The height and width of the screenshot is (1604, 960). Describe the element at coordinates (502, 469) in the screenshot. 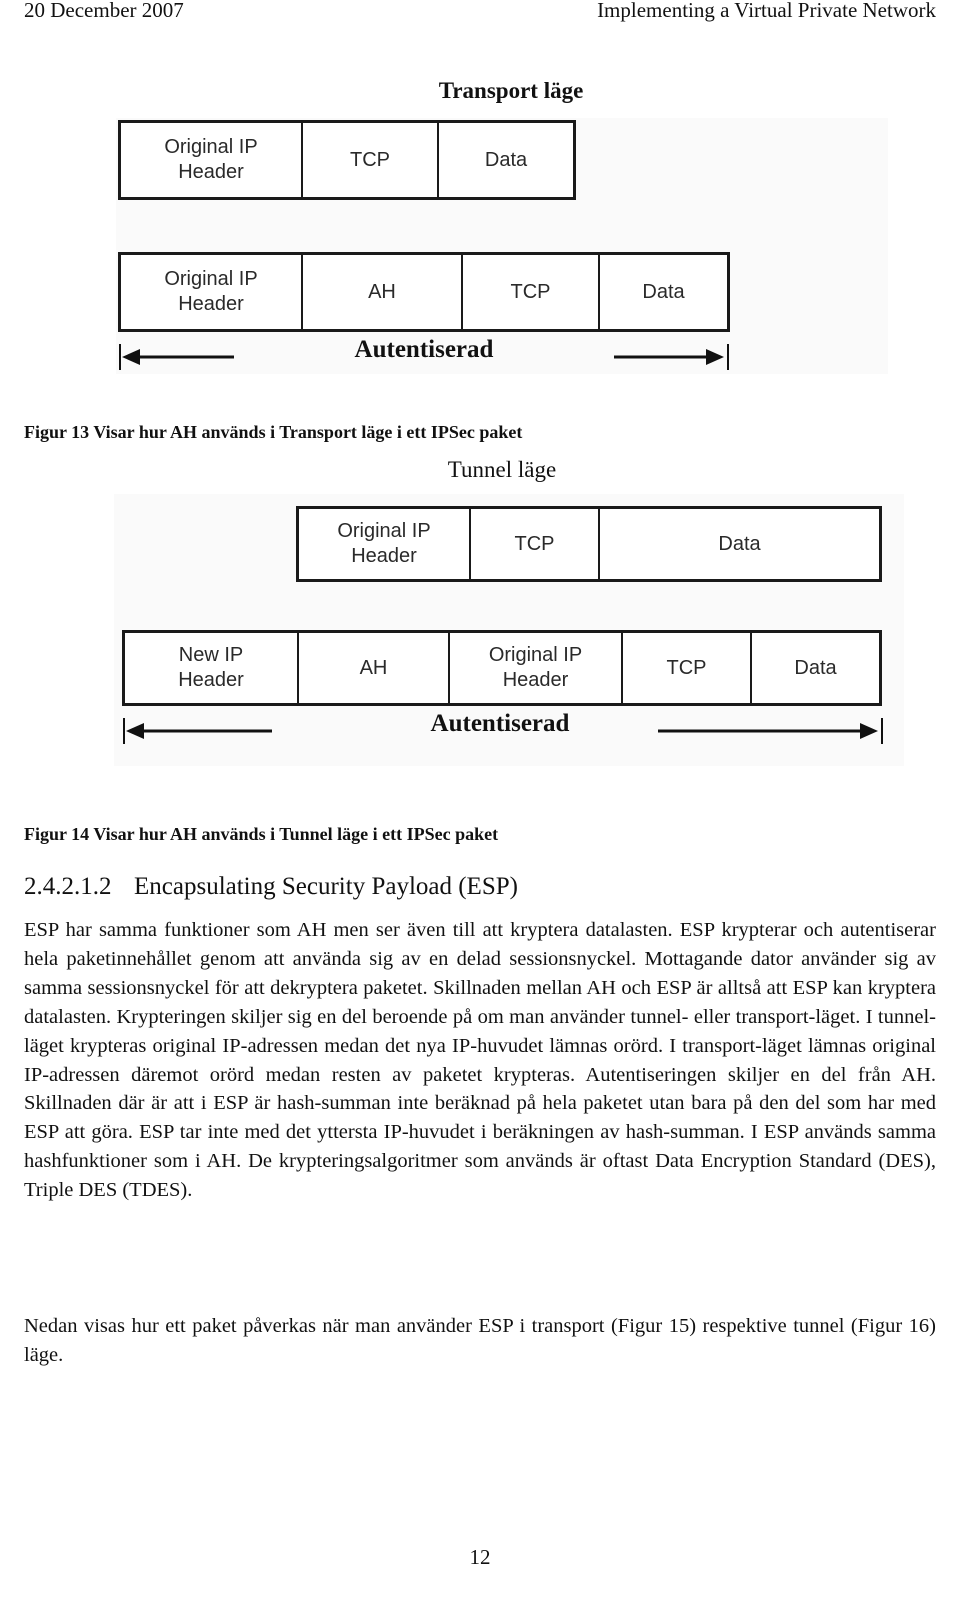

I see `figure14-title: Tunnel läge` at that location.